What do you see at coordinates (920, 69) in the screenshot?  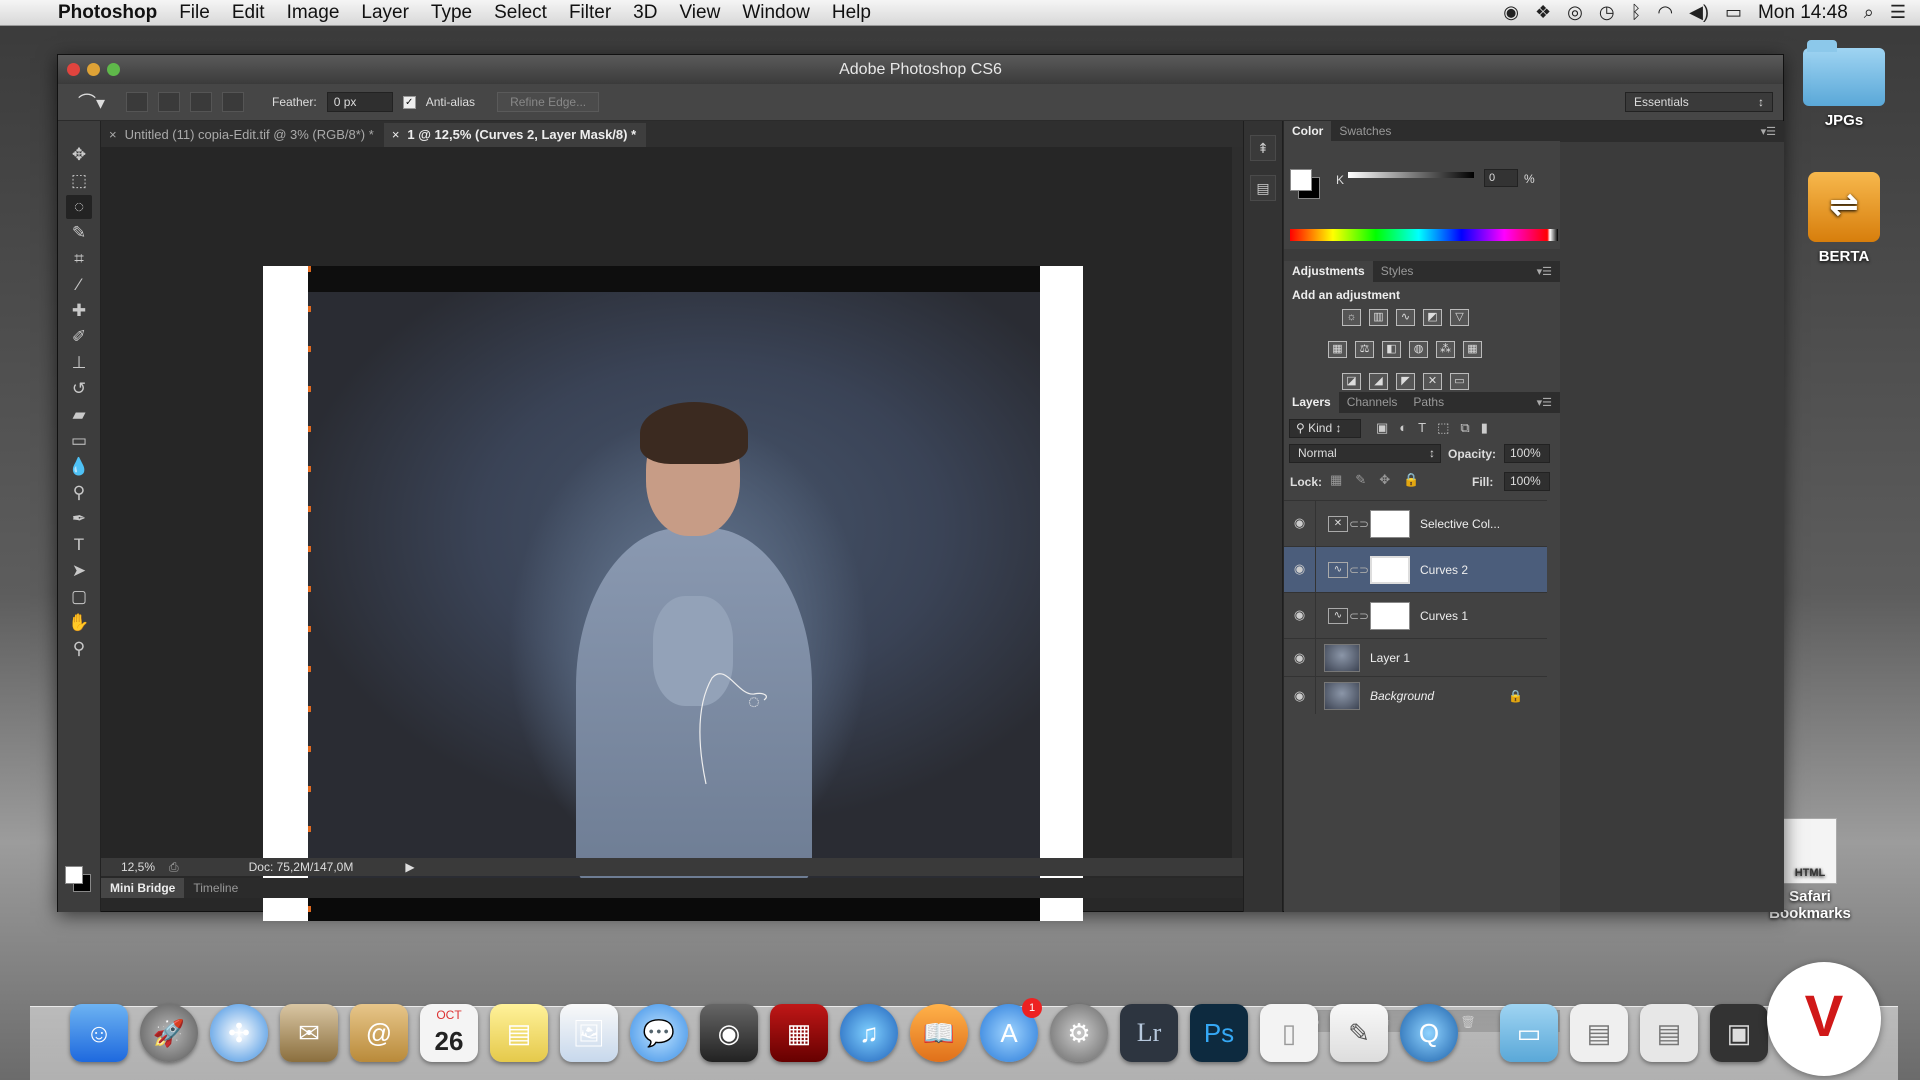 I see `window-titlebar: Adobe Photoshop CS6` at bounding box center [920, 69].